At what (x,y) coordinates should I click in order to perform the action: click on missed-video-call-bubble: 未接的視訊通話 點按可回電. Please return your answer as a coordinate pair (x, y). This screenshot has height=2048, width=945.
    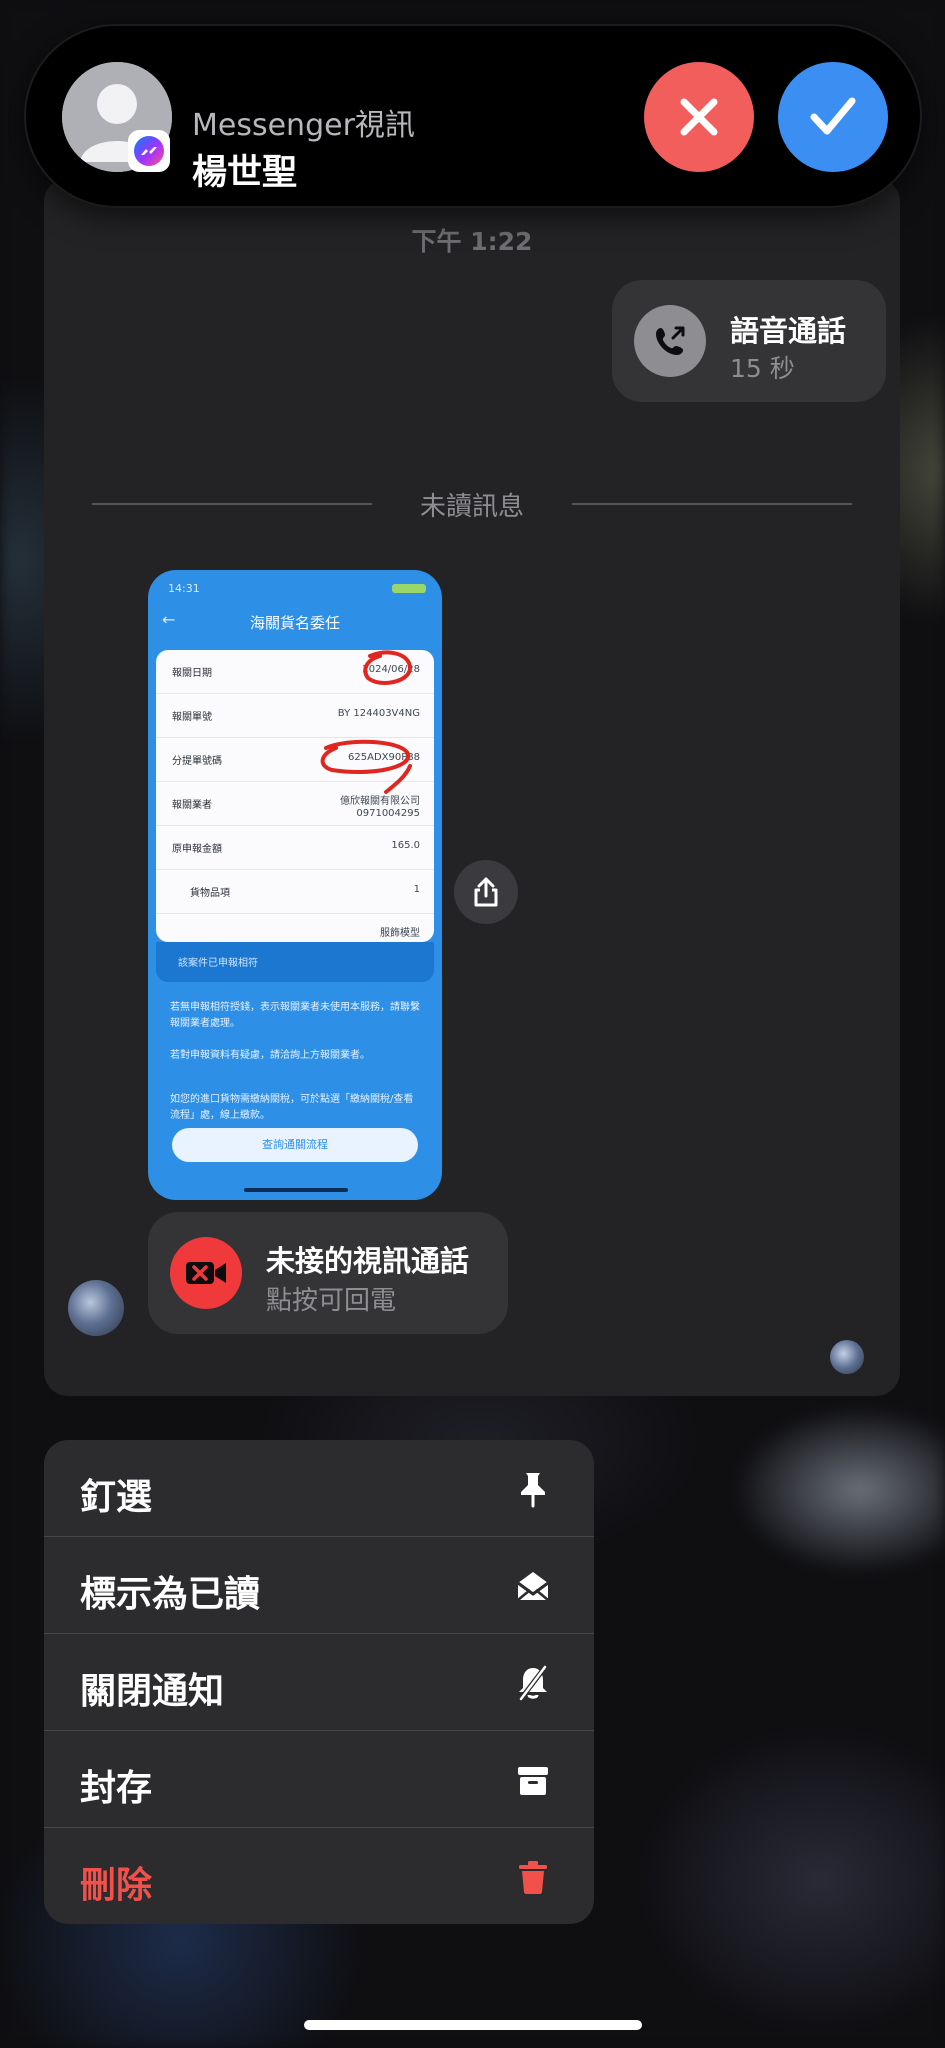
    Looking at the image, I should click on (328, 1273).